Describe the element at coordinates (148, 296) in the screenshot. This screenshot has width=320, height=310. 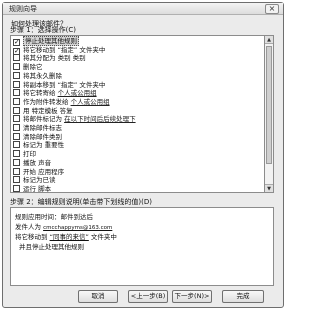
I see `back-button: <上一步(B)` at that location.